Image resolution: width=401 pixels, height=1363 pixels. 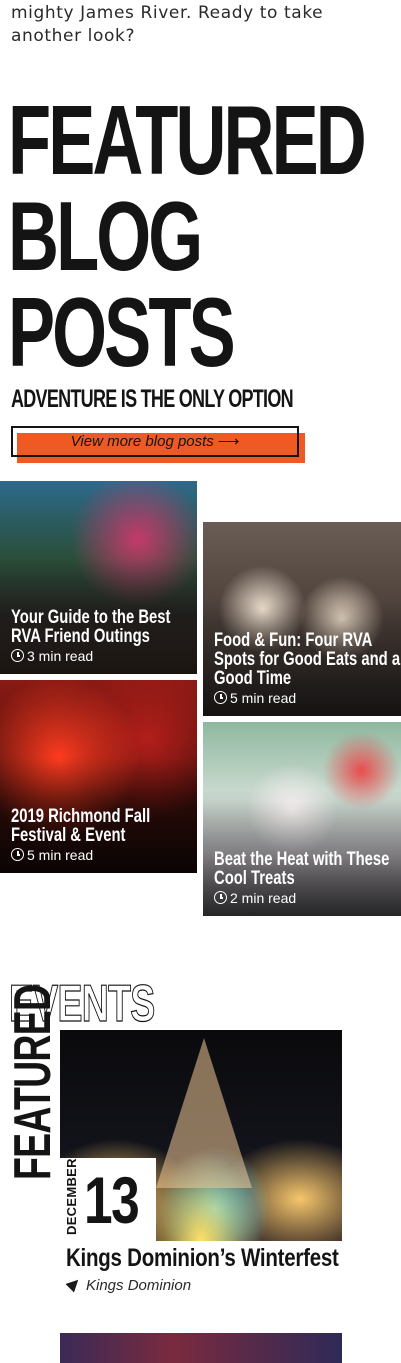 I want to click on featured-heading-vertical: FEATURED, so click(x=33, y=1082).